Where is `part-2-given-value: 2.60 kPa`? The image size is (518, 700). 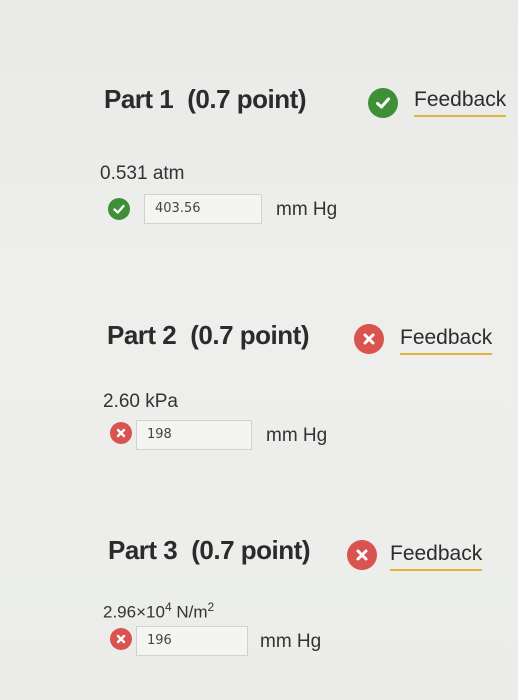 part-2-given-value: 2.60 kPa is located at coordinates (140, 401).